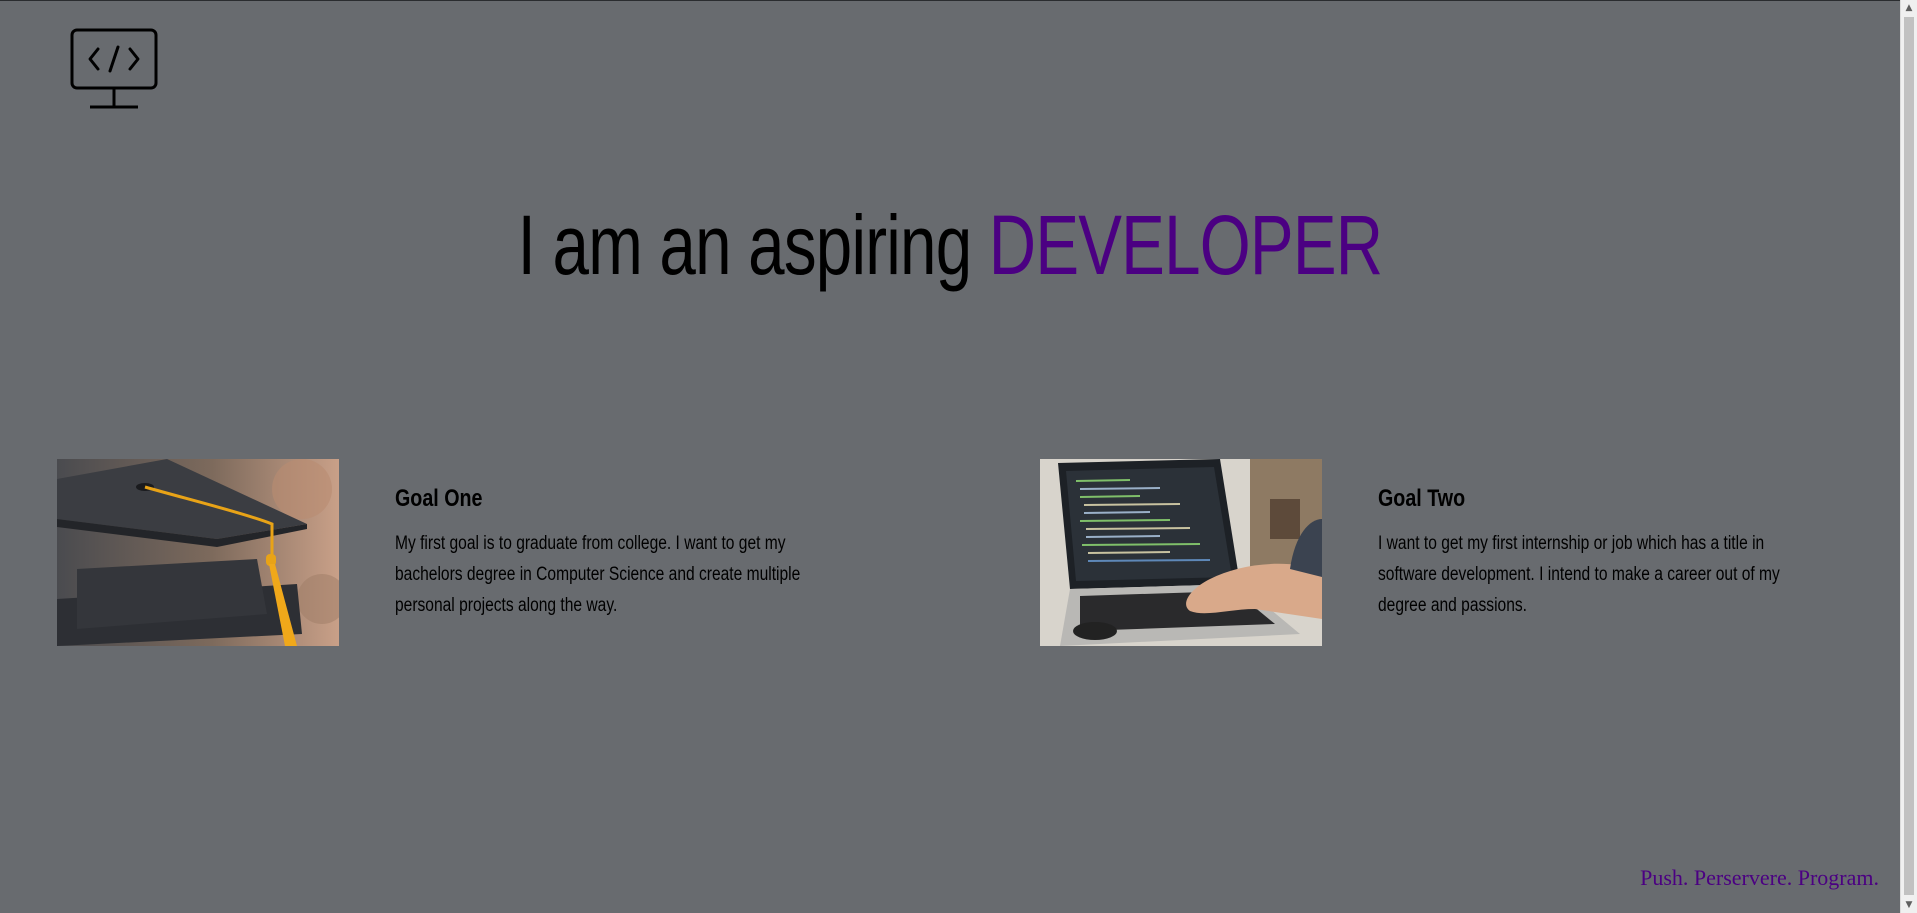  Describe the element at coordinates (439, 498) in the screenshot. I see `goal-one-title: Goal One` at that location.